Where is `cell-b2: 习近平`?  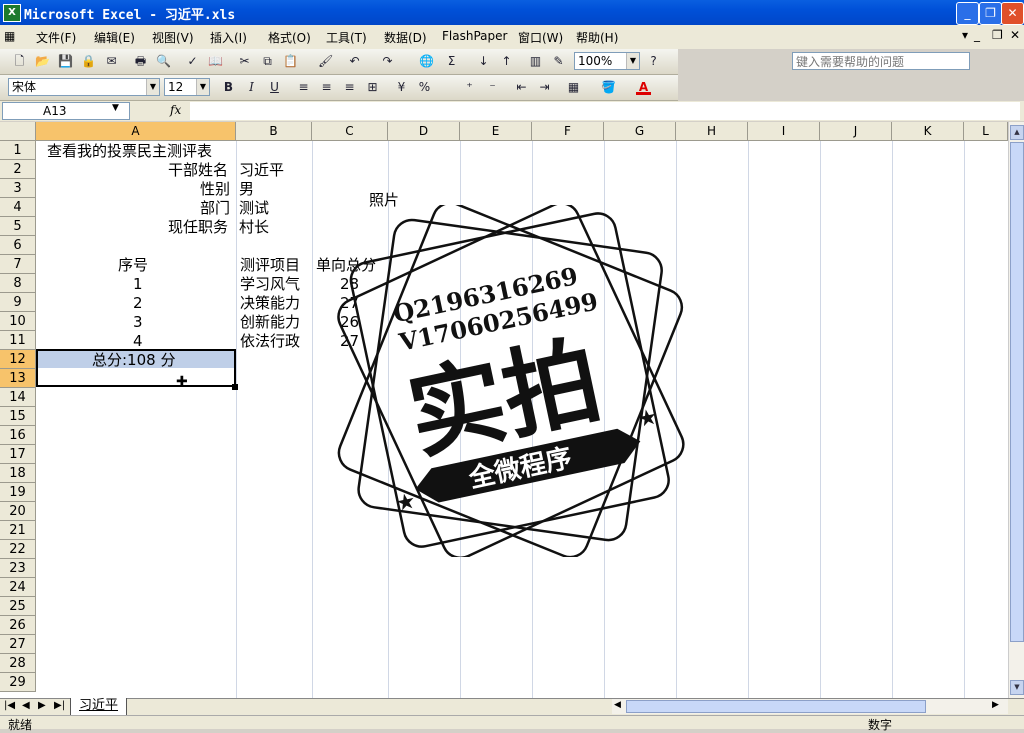 cell-b2: 习近平 is located at coordinates (261, 170).